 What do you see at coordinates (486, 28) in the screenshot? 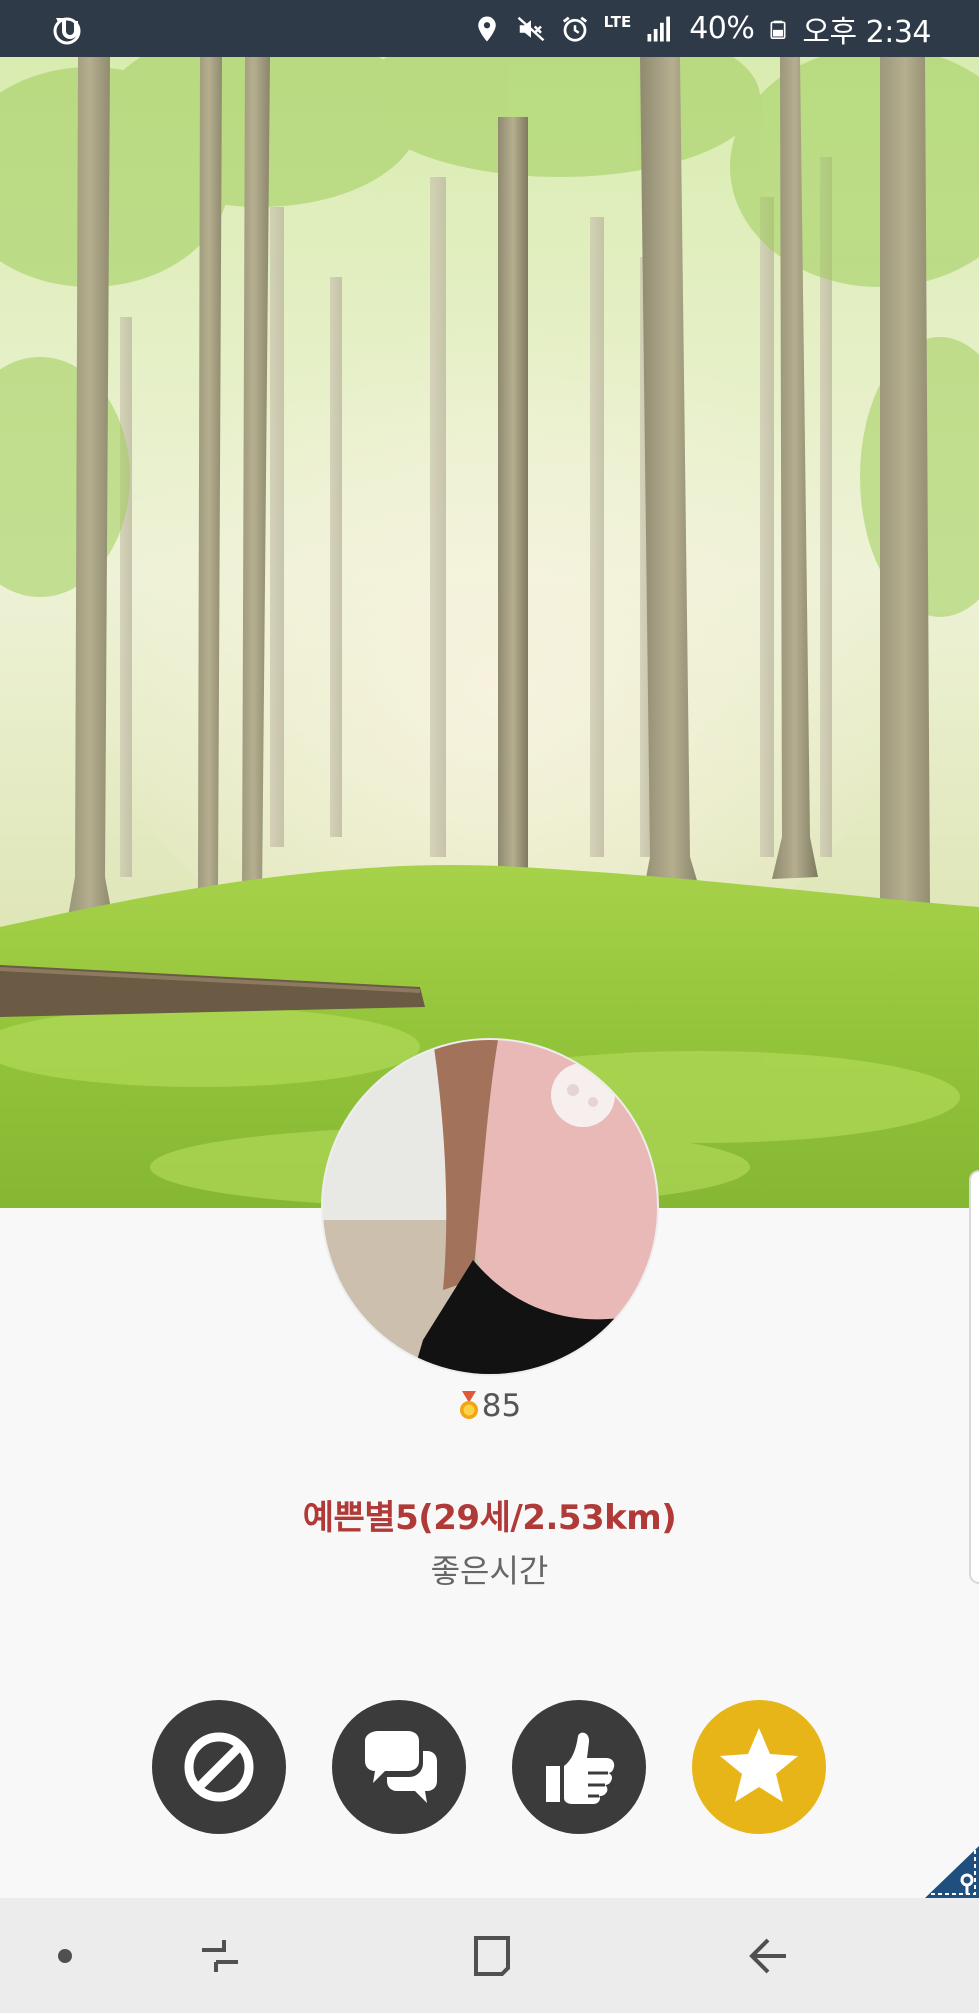
I see `location-icon` at bounding box center [486, 28].